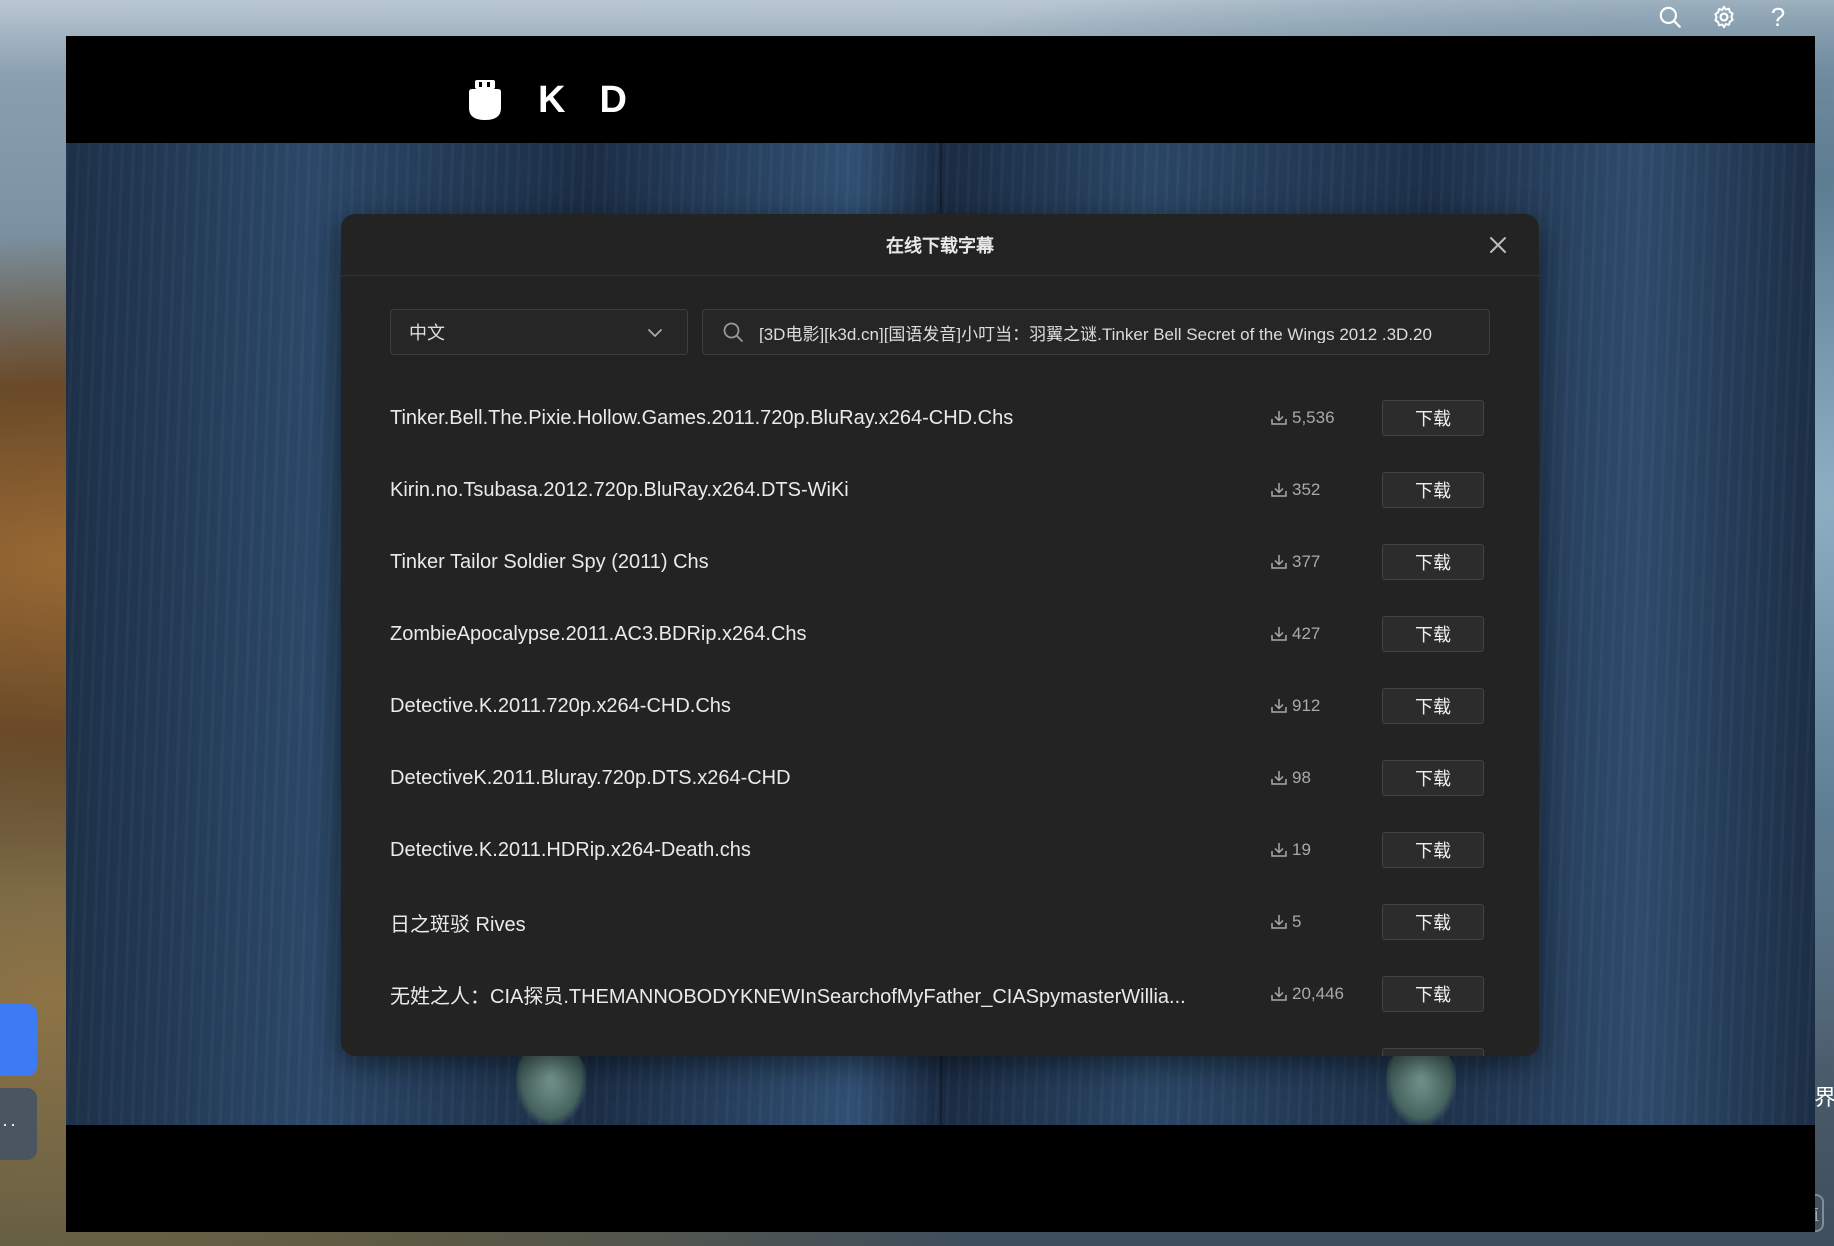  What do you see at coordinates (1744, 17) in the screenshot?
I see `top-toolbar: ?` at bounding box center [1744, 17].